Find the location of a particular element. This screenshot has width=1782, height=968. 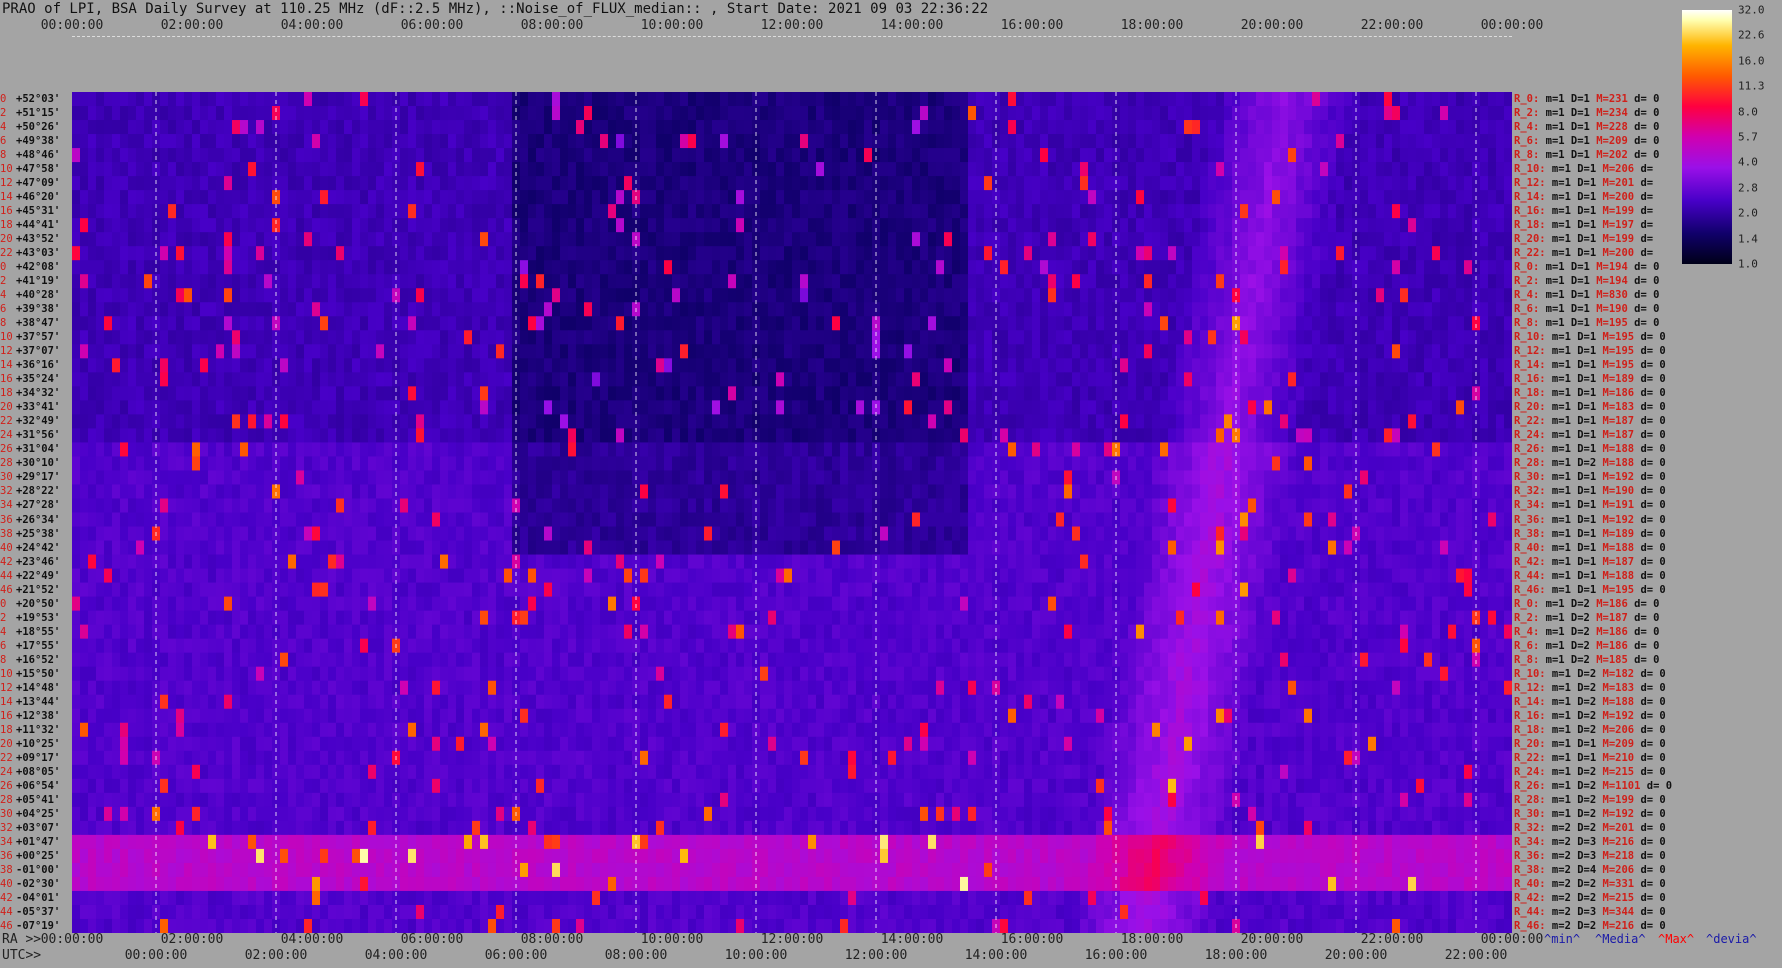

declination-value: +17°55' is located at coordinates (38, 645).